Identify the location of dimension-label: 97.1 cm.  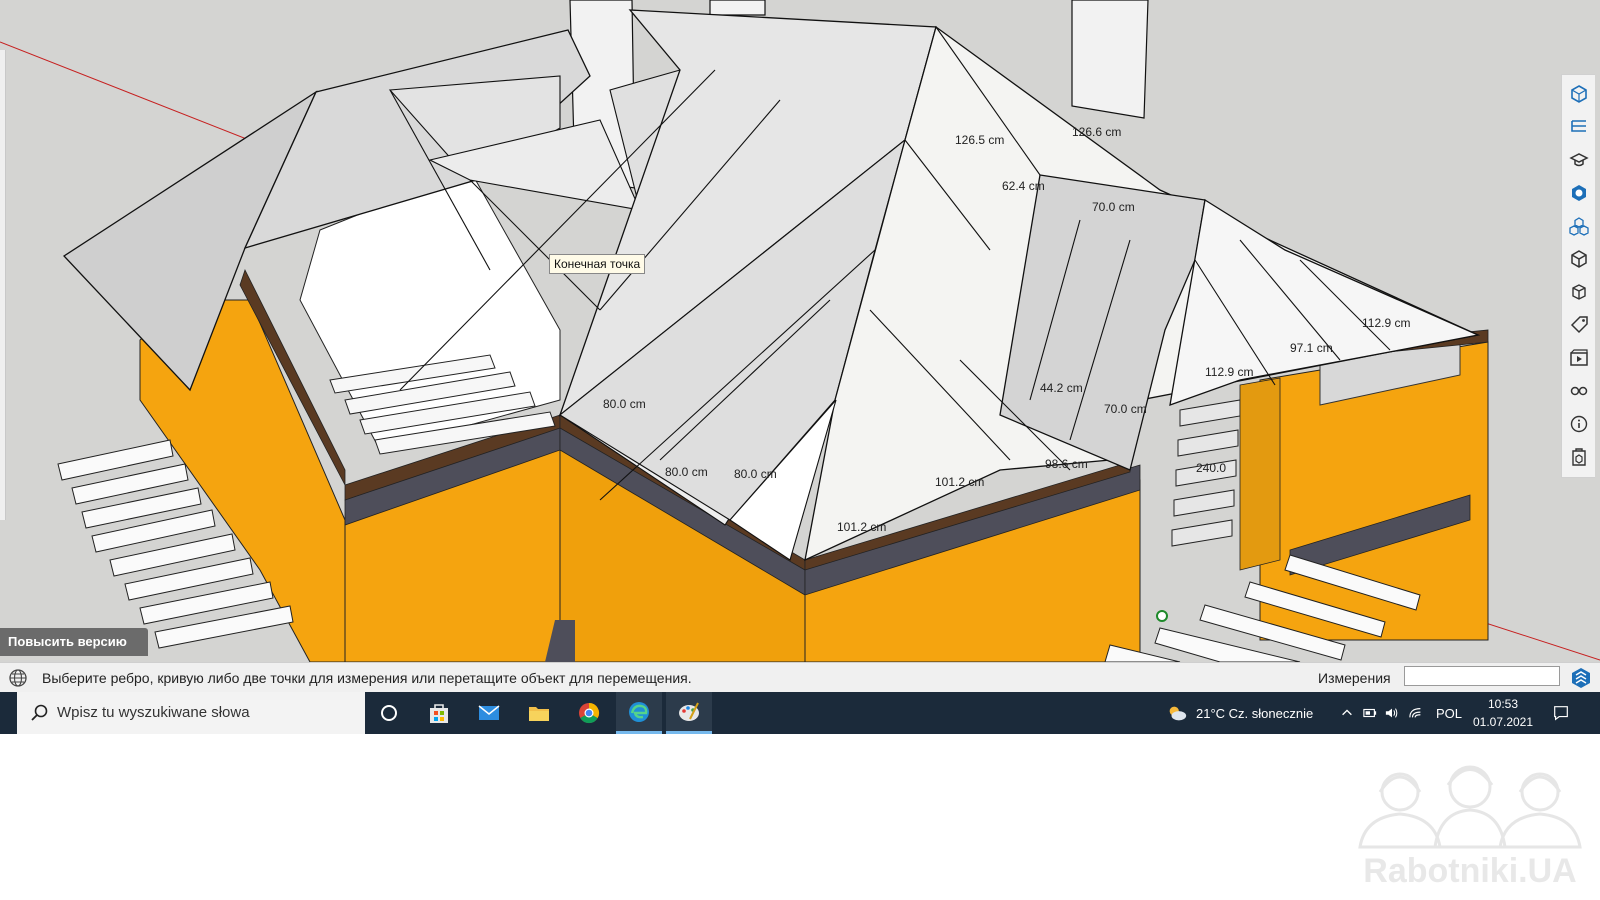
(1311, 348).